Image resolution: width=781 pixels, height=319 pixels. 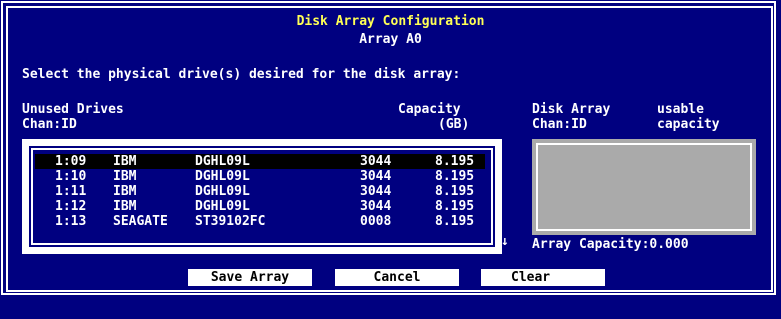 I want to click on drive-row: 1:11 IBM DGHL09L 3044 8.195, so click(x=260, y=191).